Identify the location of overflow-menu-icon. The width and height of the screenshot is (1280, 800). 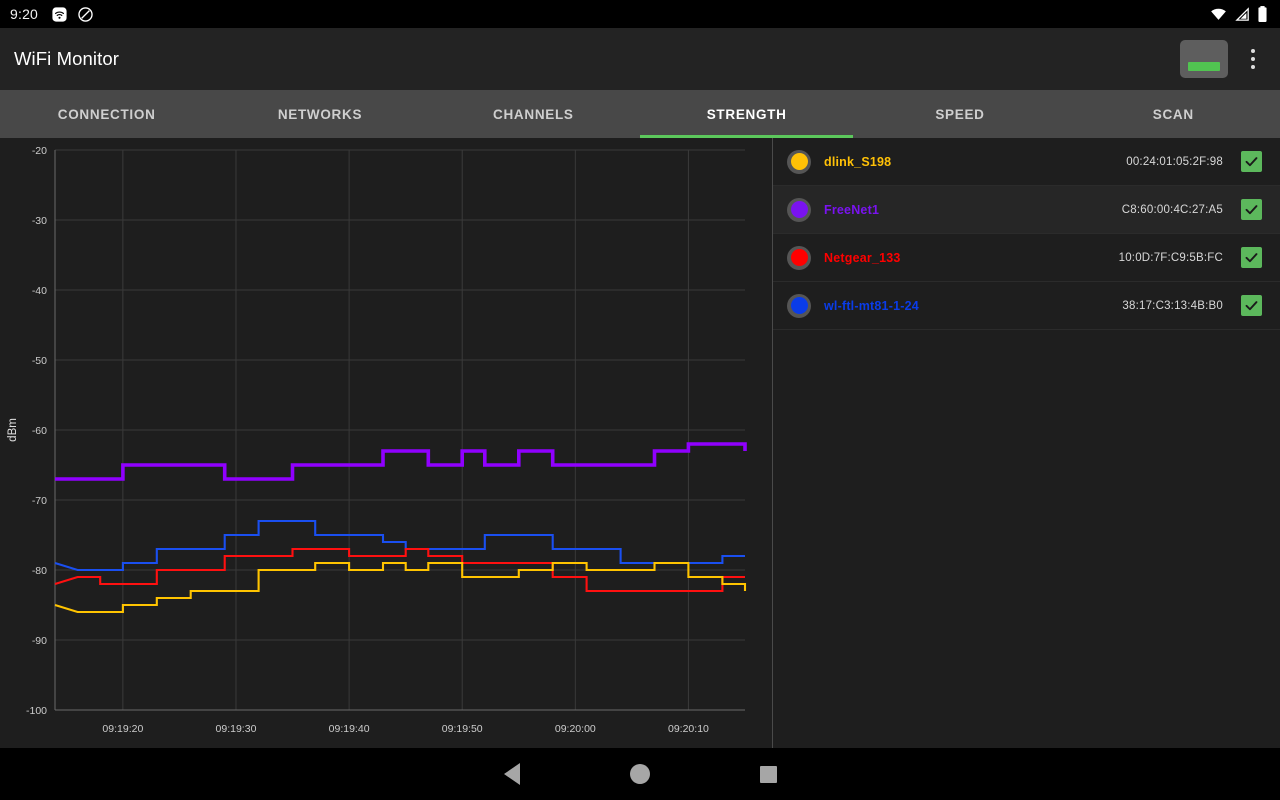
(1253, 59).